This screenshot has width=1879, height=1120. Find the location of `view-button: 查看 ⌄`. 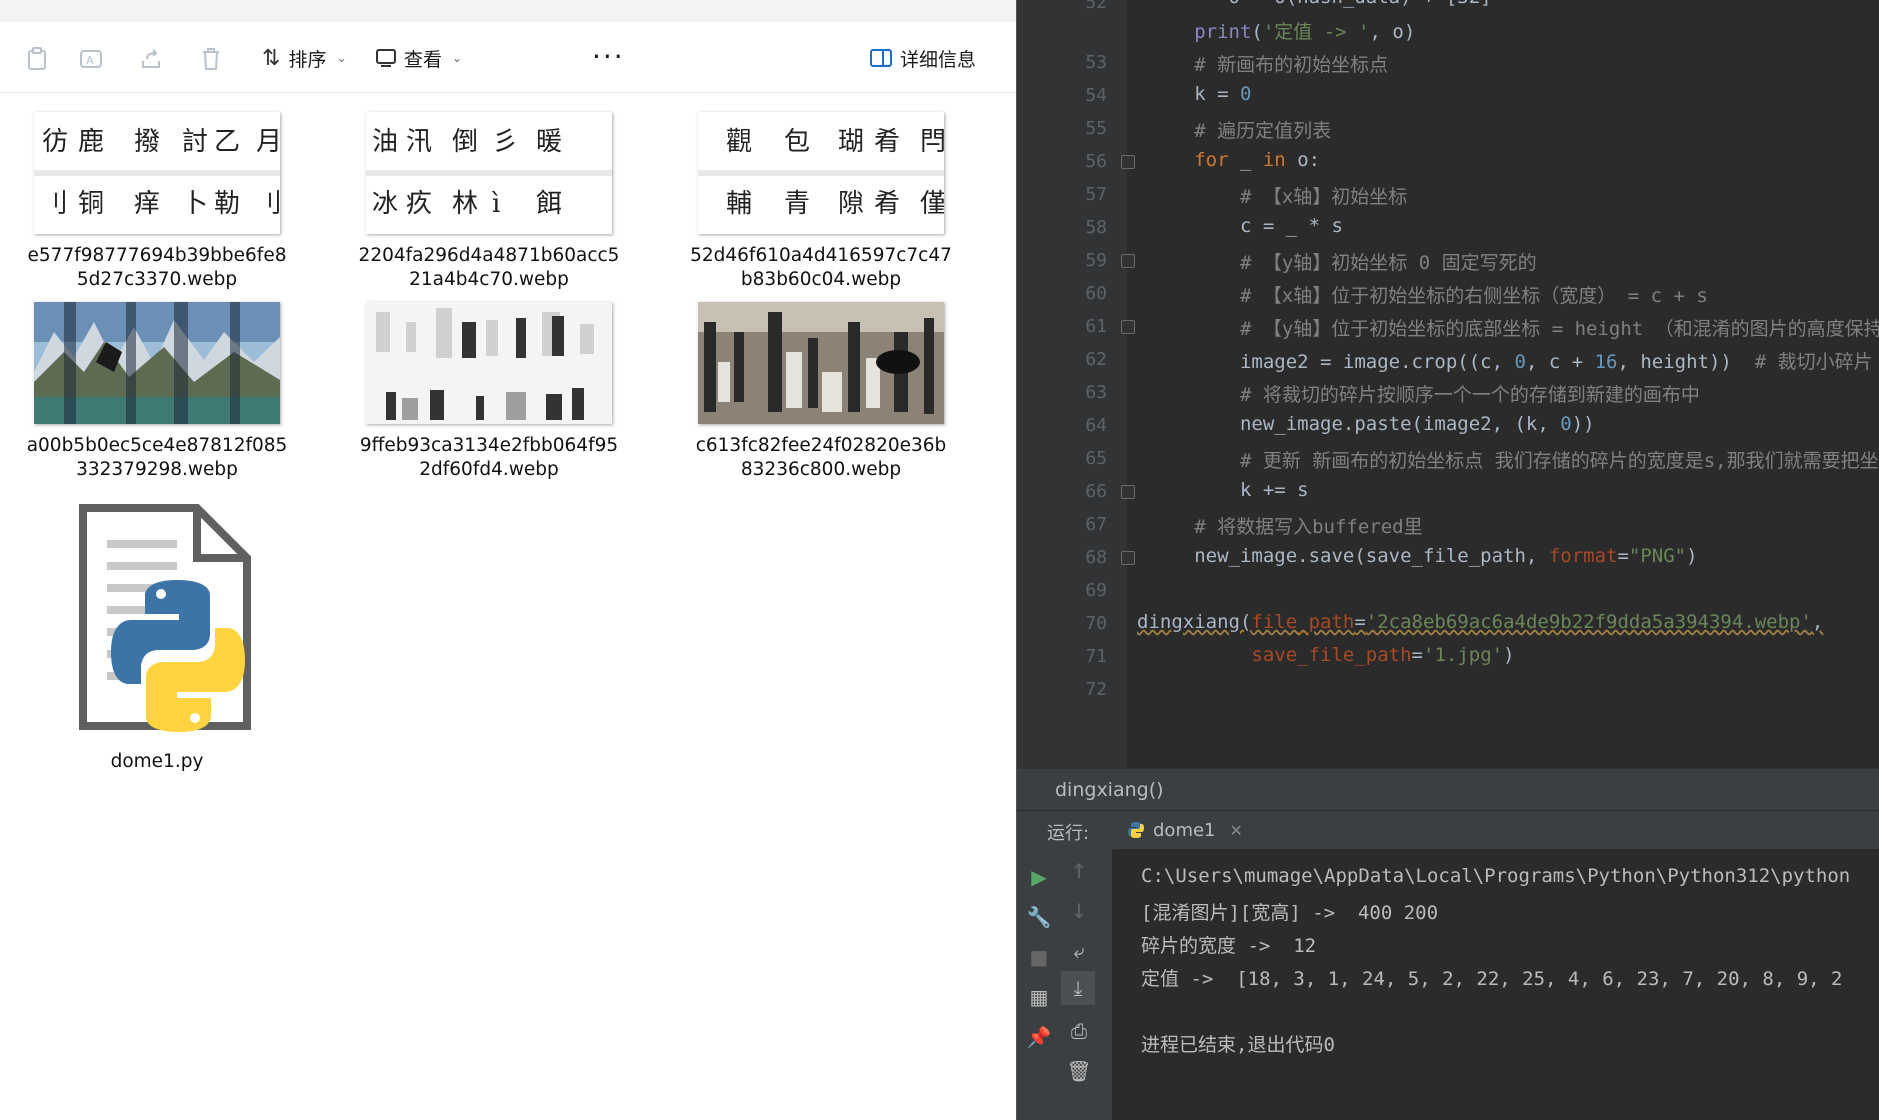

view-button: 查看 ⌄ is located at coordinates (419, 58).